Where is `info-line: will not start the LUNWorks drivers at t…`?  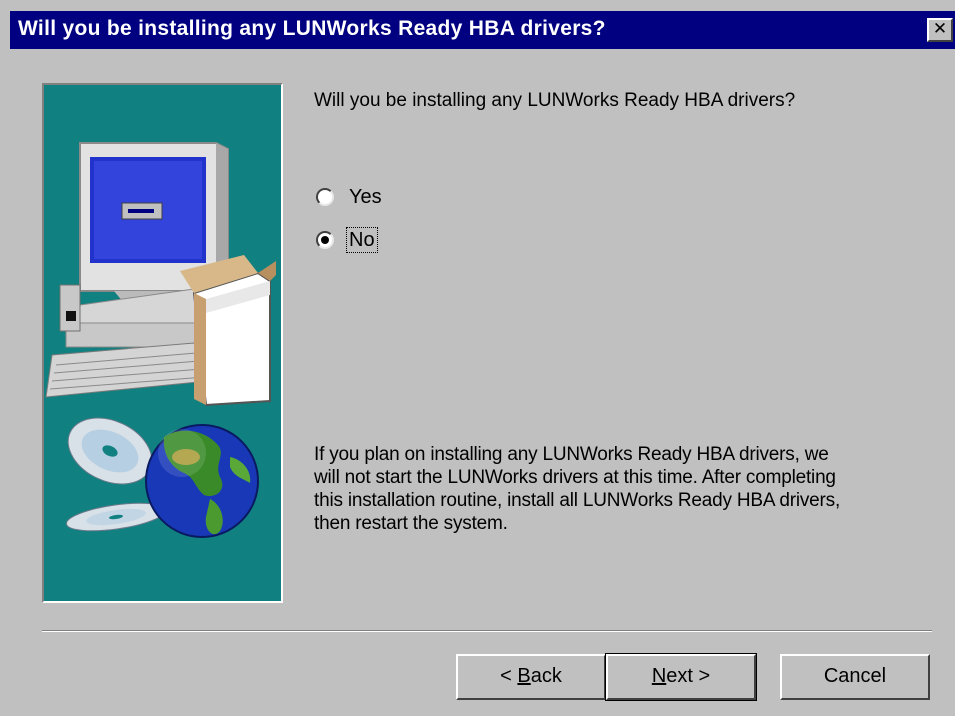
info-line: will not start the LUNWorks drivers at t… is located at coordinates (575, 477).